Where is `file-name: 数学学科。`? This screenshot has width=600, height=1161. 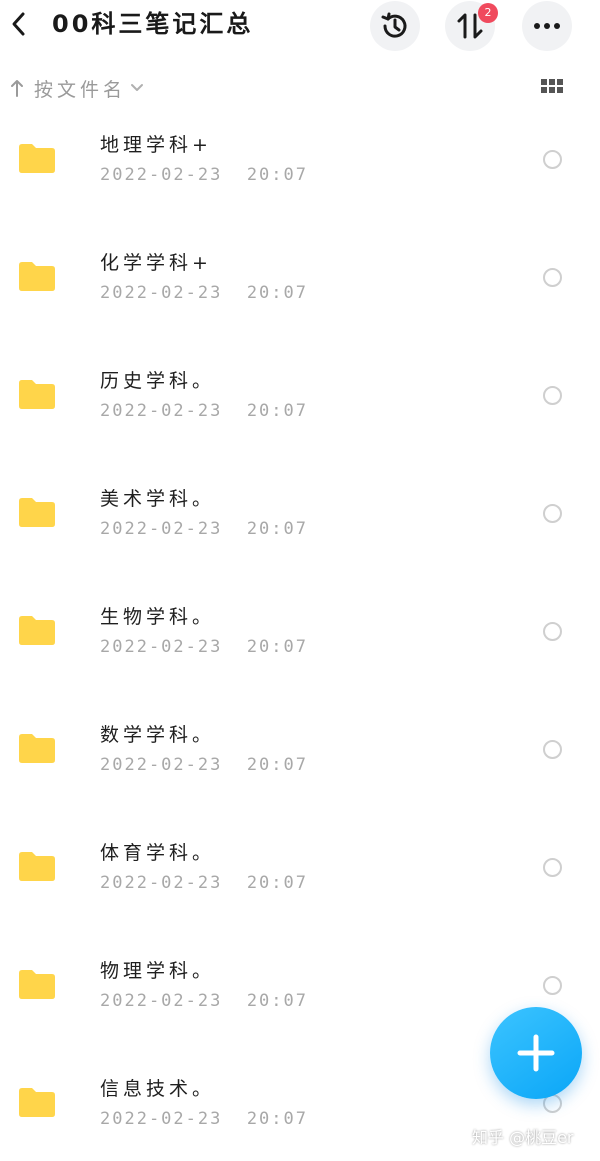
file-name: 数学学科。 is located at coordinates (158, 735).